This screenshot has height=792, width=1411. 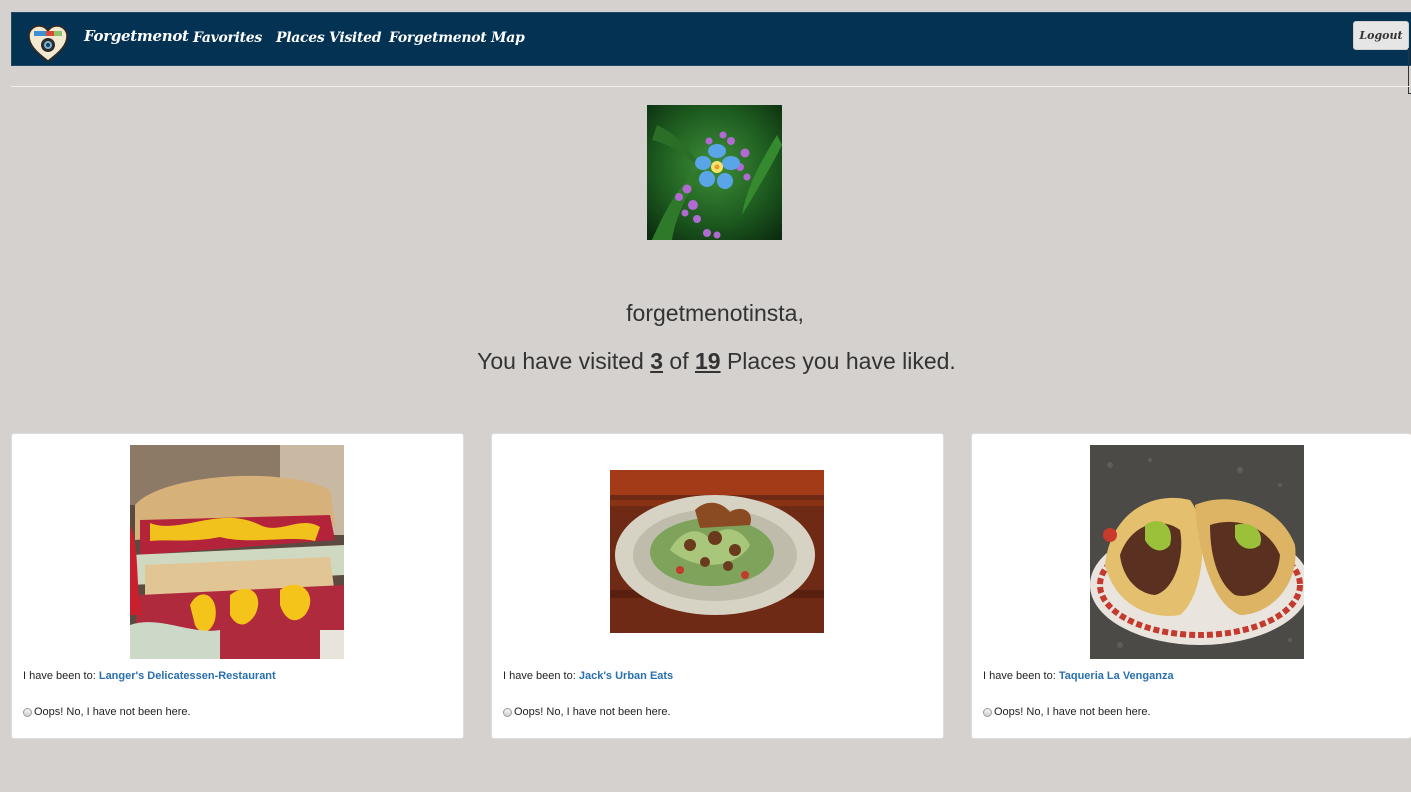 What do you see at coordinates (457, 38) in the screenshot?
I see `nav-forgetmenot-map-link: Forgetmenot Map` at bounding box center [457, 38].